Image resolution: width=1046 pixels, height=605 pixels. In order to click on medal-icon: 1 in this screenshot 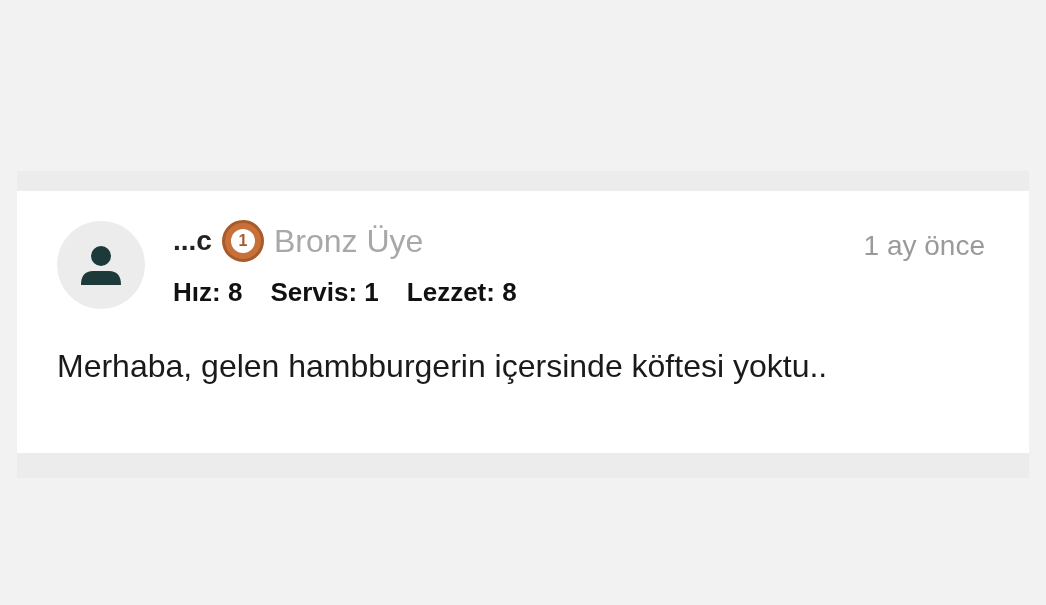, I will do `click(242, 241)`.